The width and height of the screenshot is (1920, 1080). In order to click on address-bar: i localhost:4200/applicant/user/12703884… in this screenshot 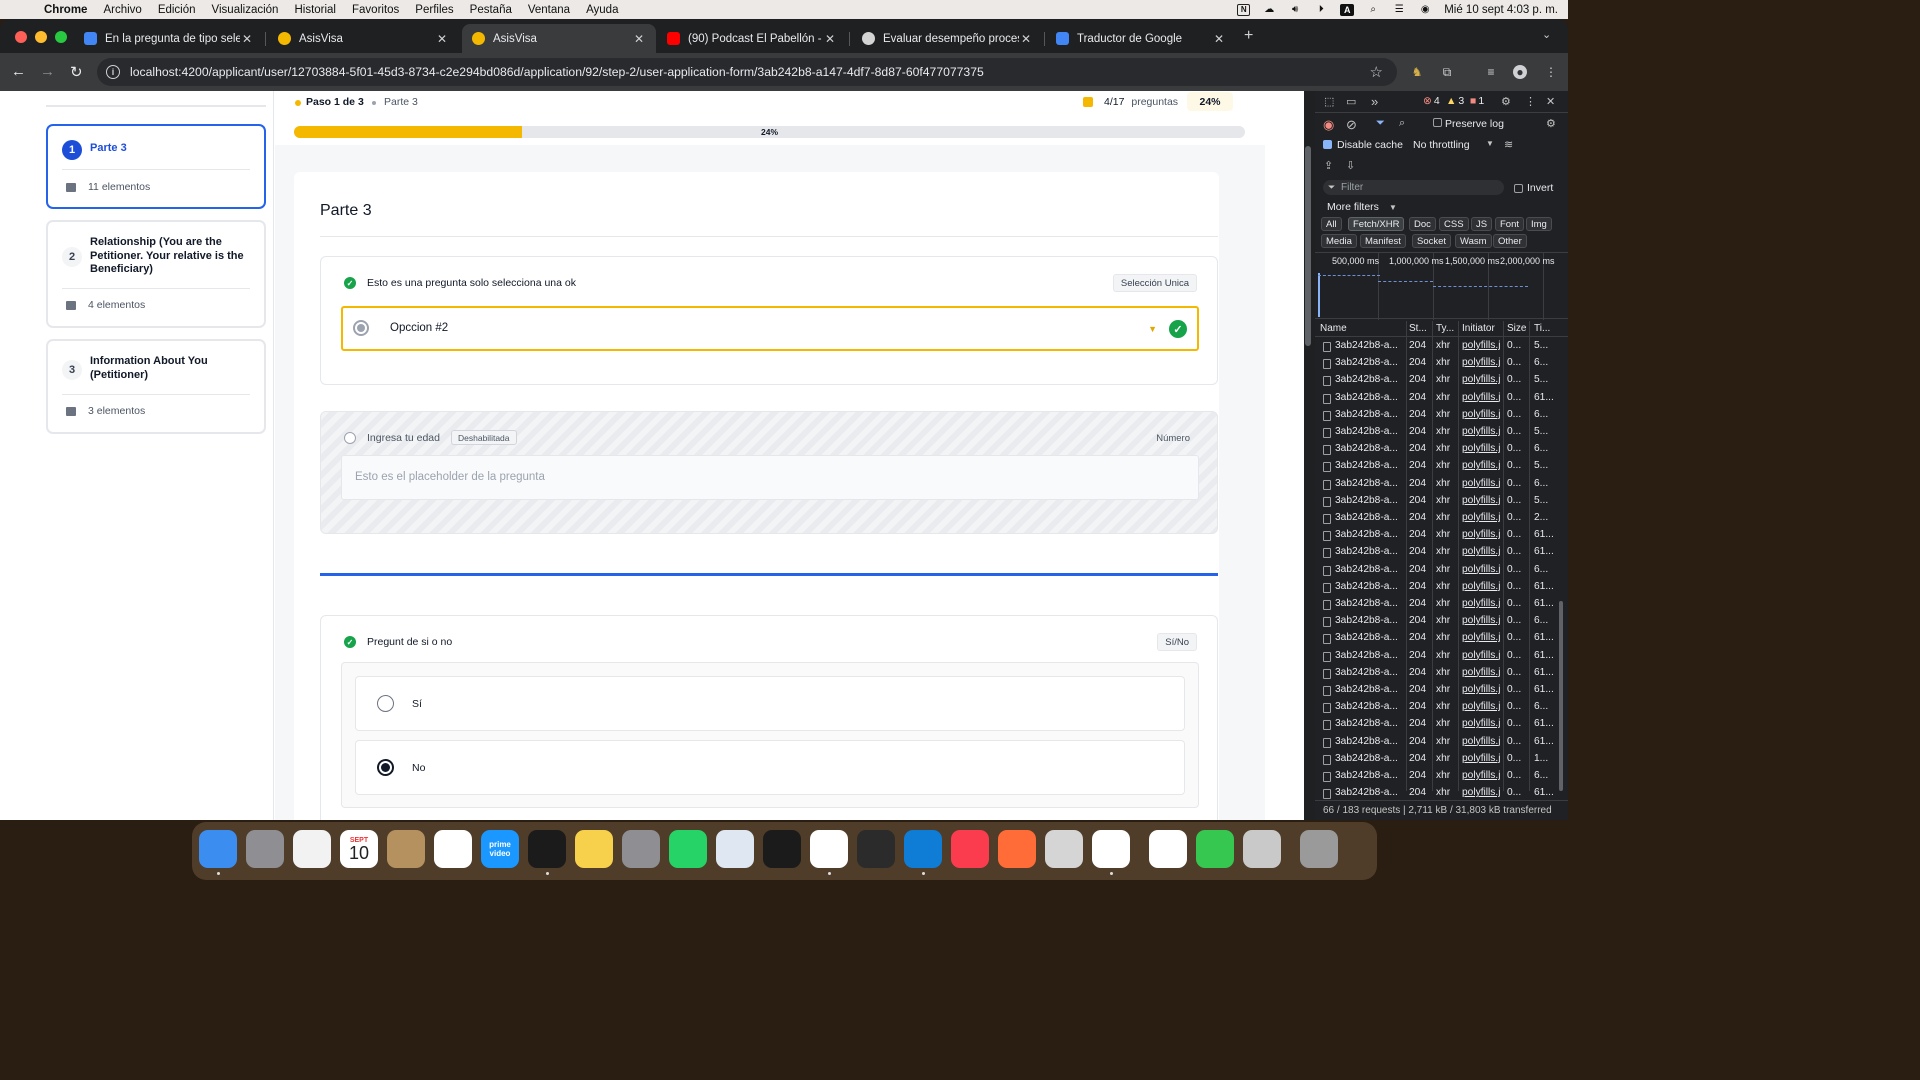, I will do `click(747, 72)`.